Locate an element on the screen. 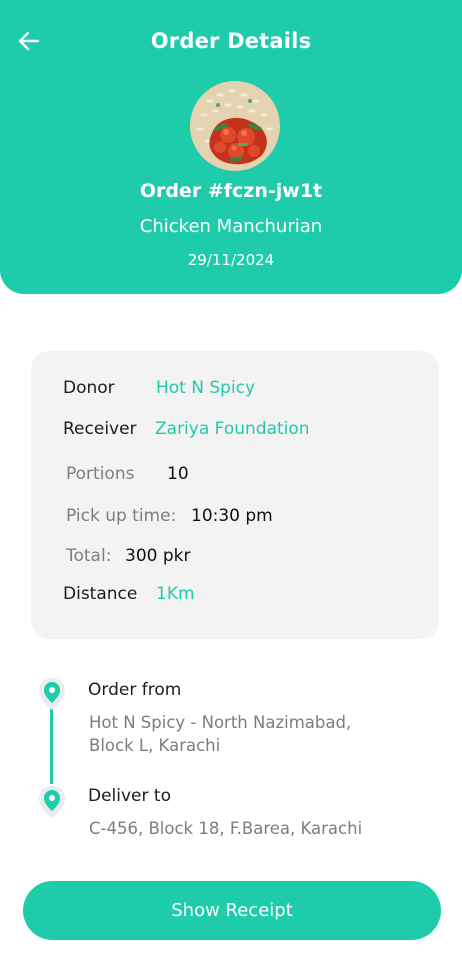 The image size is (462, 975). donor-value: Hot N Spicy is located at coordinates (206, 388).